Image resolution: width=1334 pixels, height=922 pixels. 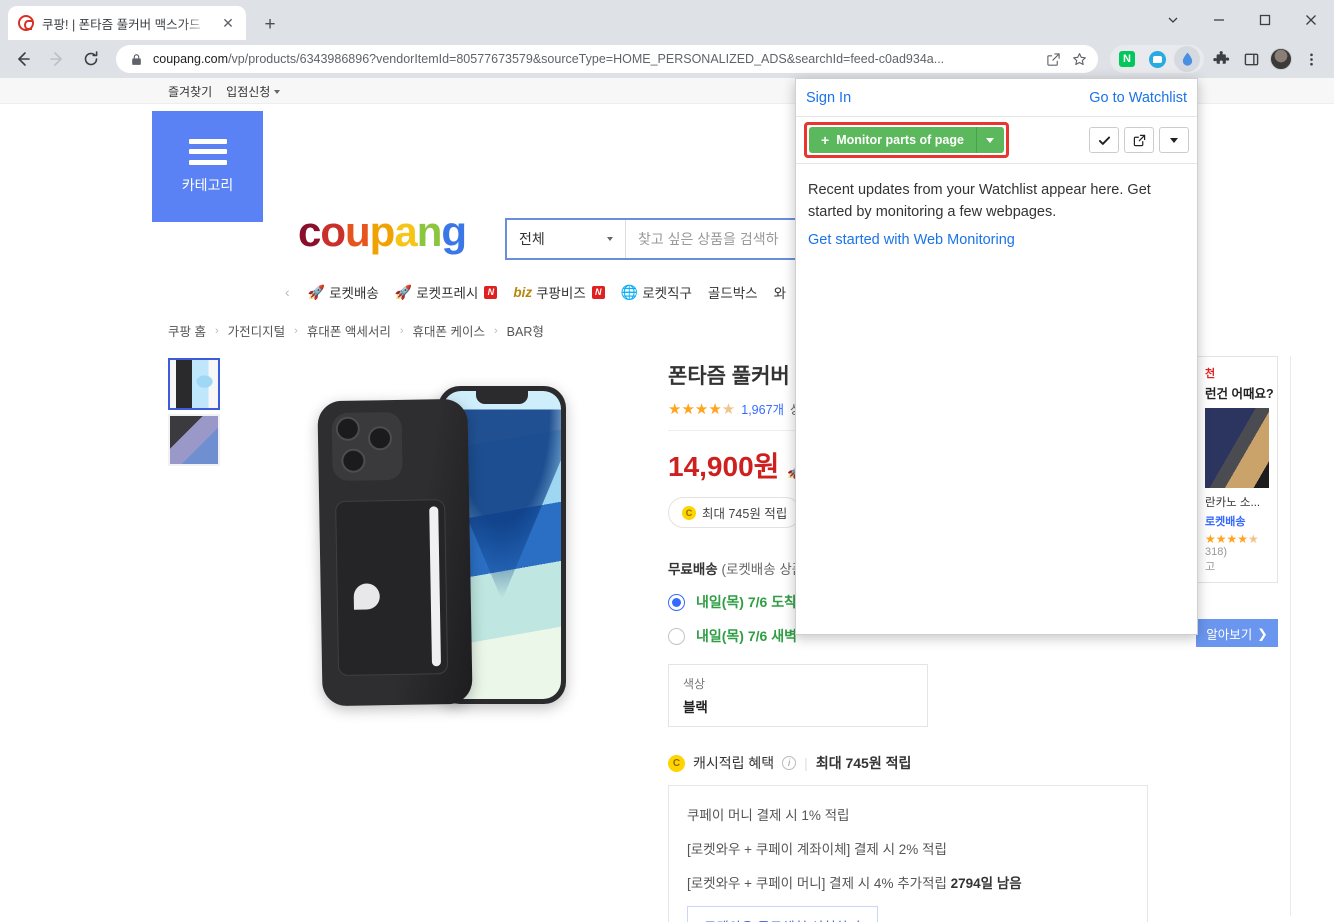 I want to click on quicknav-rocket-fresh: 🚀 로켓프레시 N, so click(x=446, y=292).